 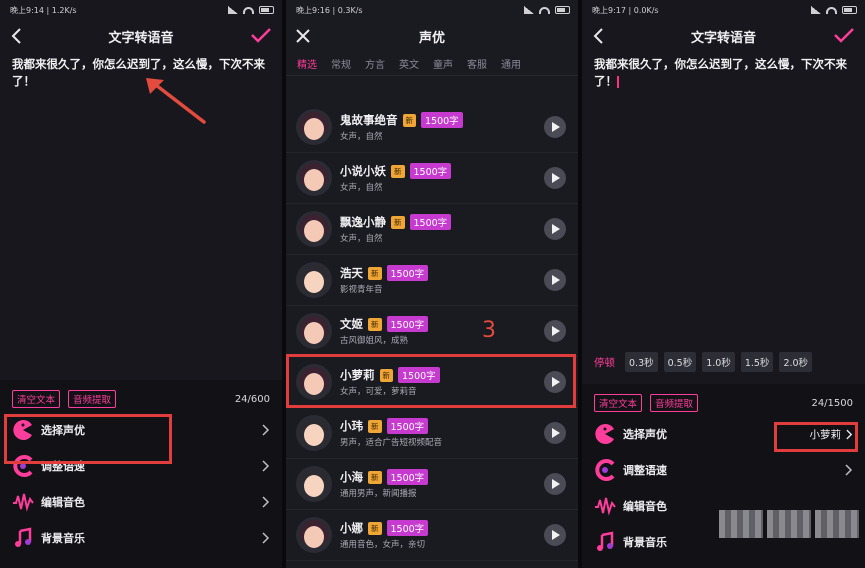 What do you see at coordinates (757, 362) in the screenshot?
I see `pause-option: 1.5秒` at bounding box center [757, 362].